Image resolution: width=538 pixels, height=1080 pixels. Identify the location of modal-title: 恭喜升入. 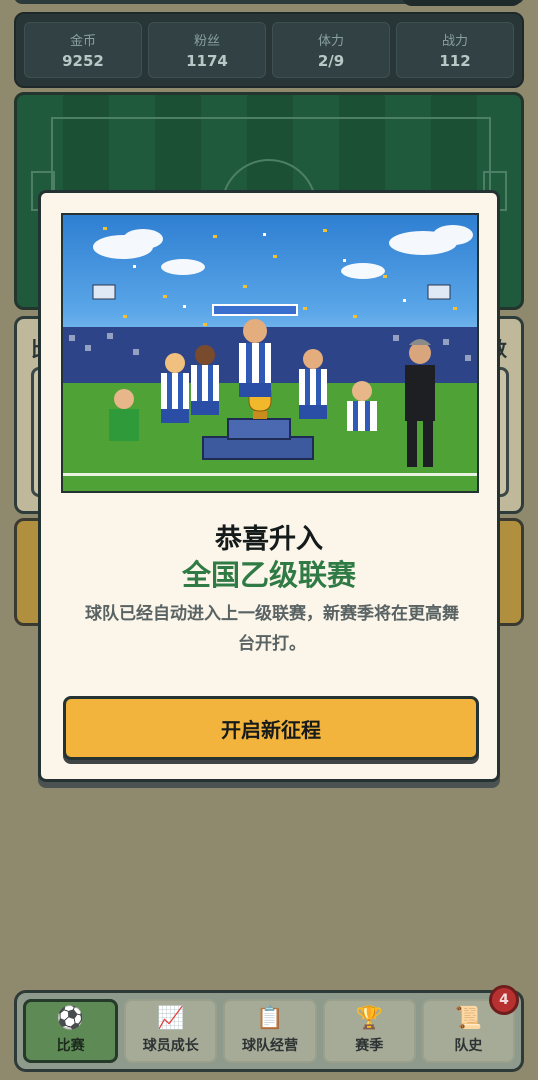
(269, 539).